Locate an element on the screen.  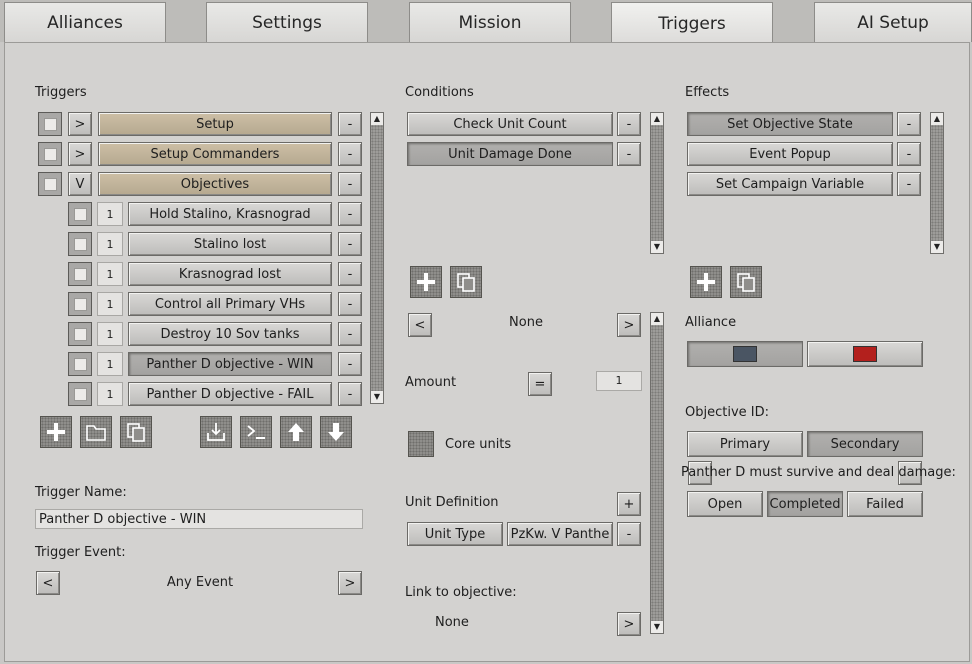
import-trigger-button is located at coordinates (216, 432).